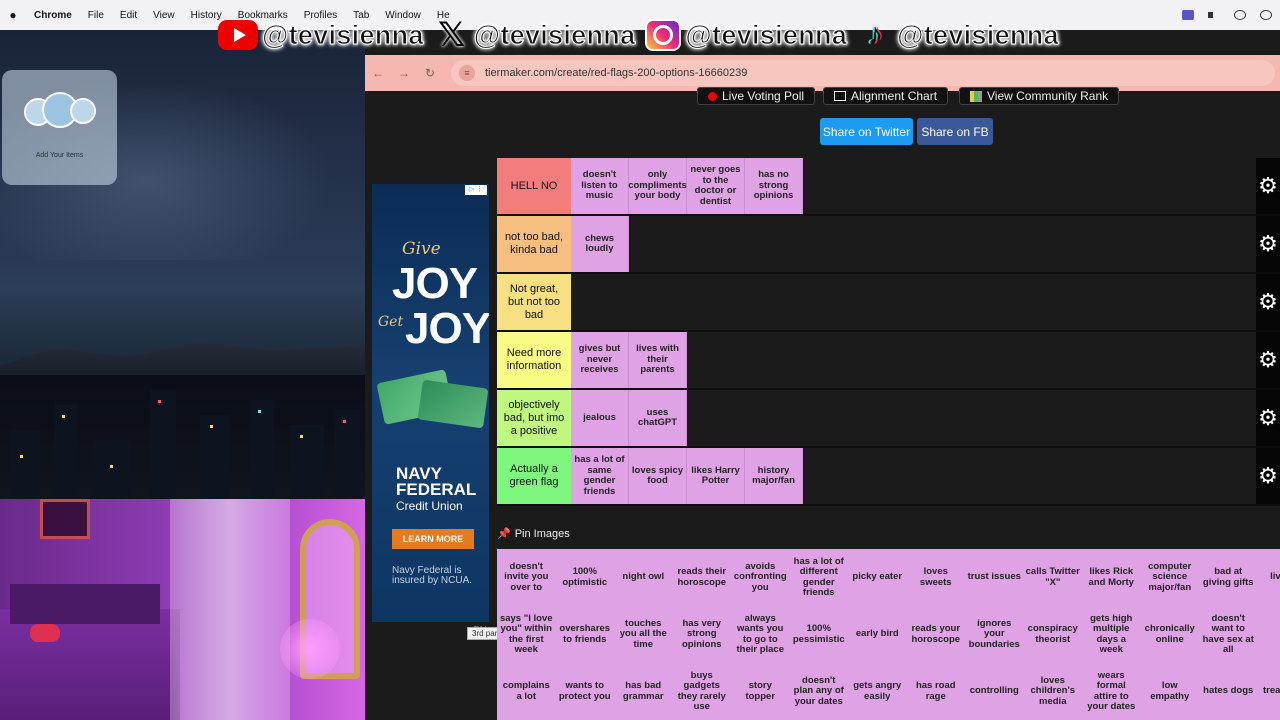 The height and width of the screenshot is (720, 1280). I want to click on tier-item: has a lot of same gender friends, so click(600, 476).